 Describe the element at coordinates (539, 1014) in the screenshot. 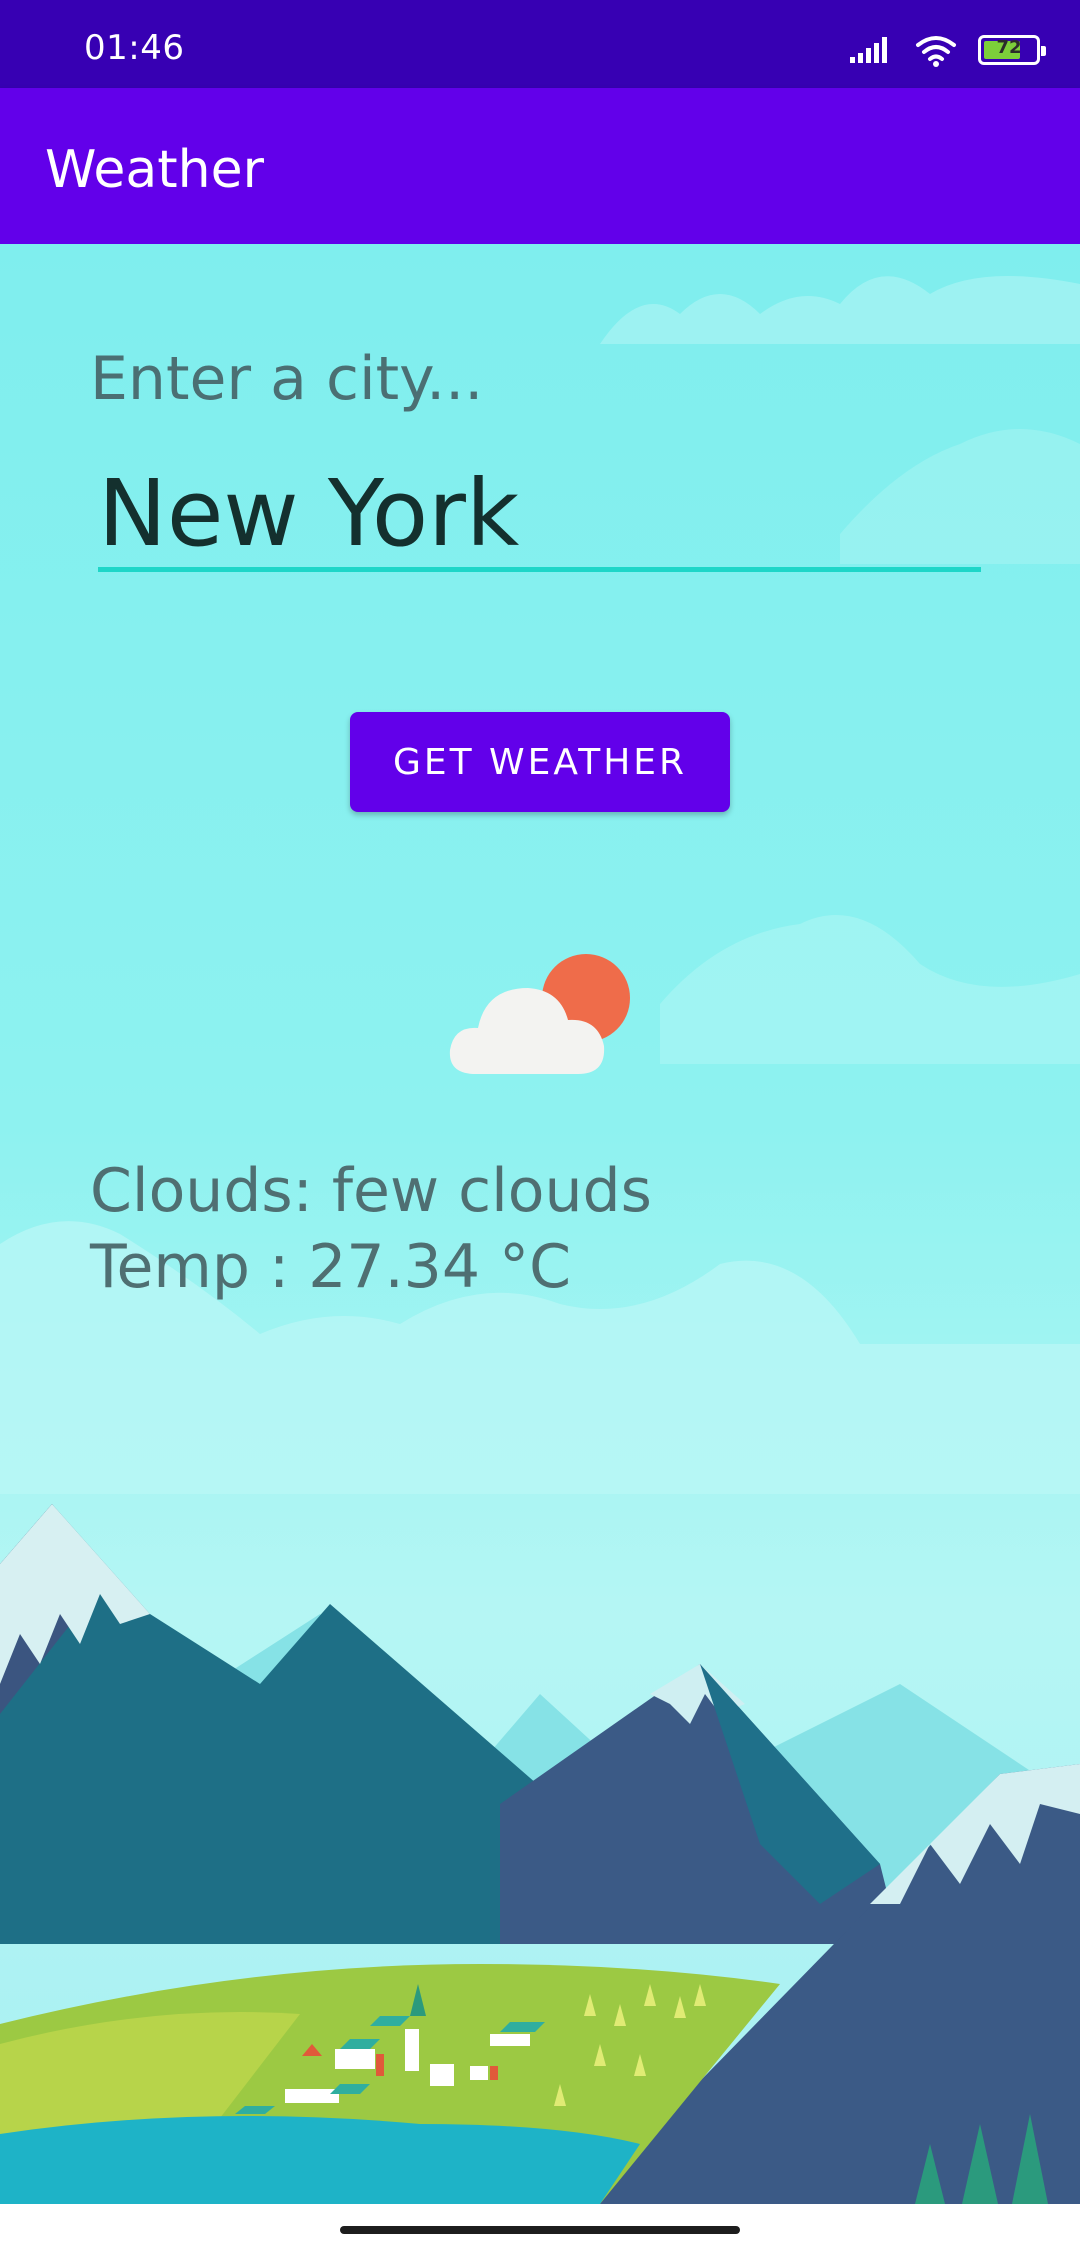

I see `partly-cloudy-icon` at that location.